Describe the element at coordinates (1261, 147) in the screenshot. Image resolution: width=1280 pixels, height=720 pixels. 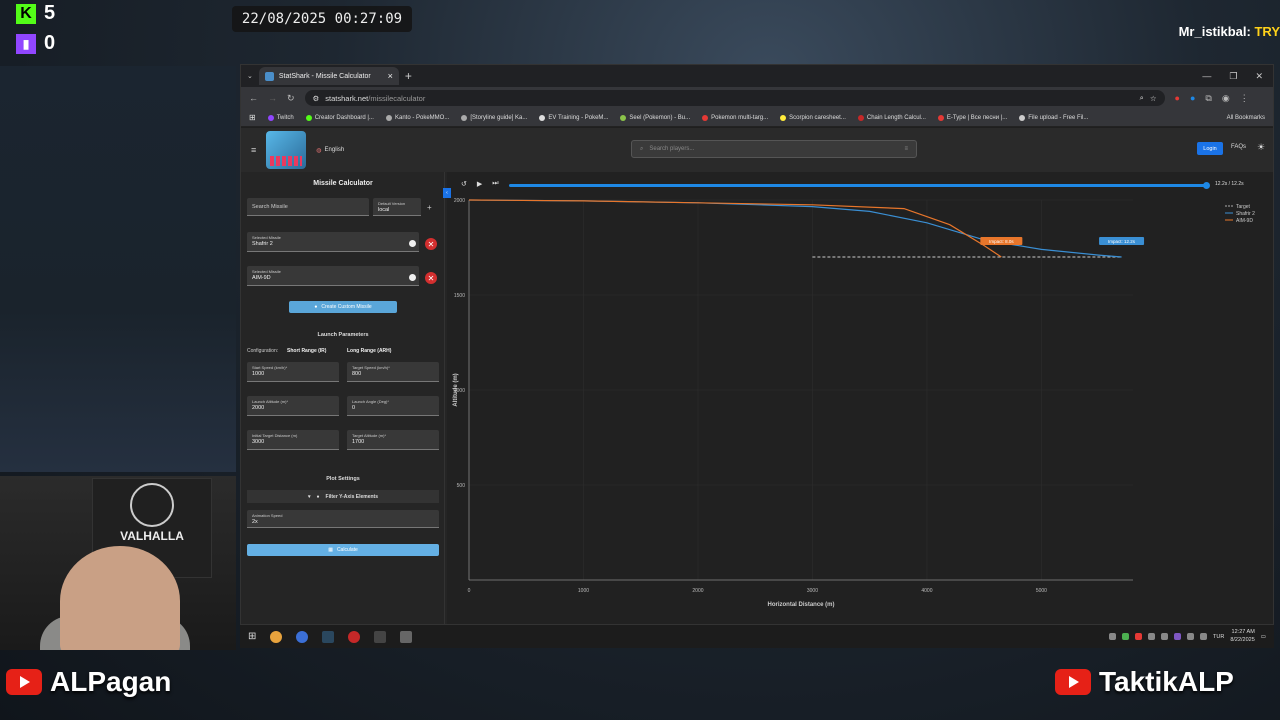
I see `theme-toggle-icon: ☀` at that location.